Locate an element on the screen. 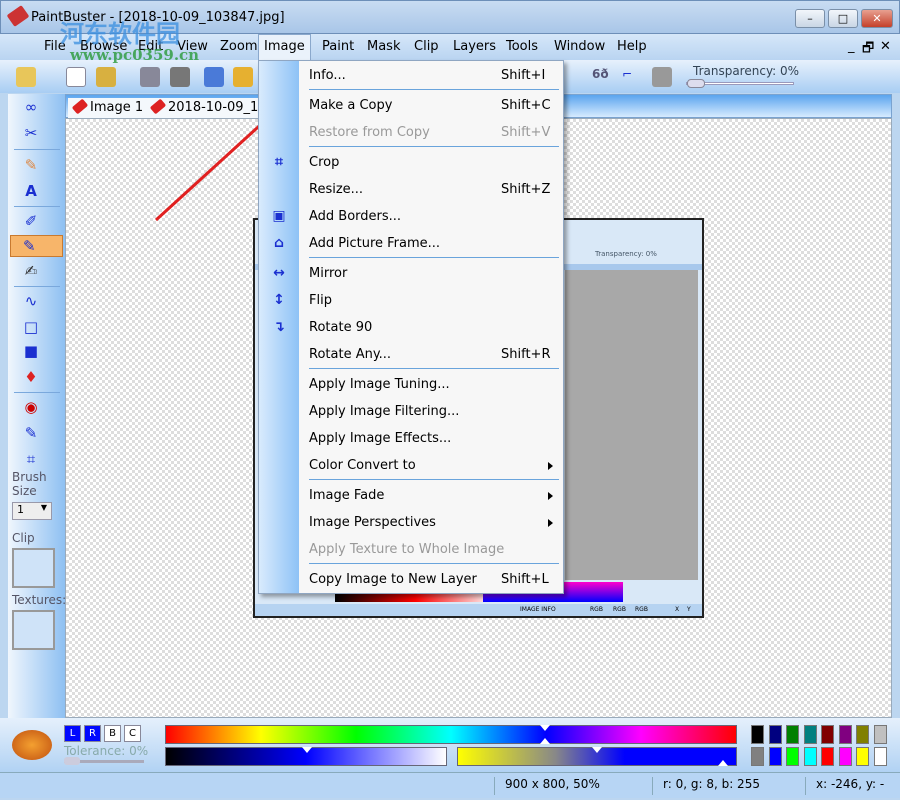 This screenshot has width=900, height=800. menu-item-label: Apply Texture to Whole Image is located at coordinates (407, 549).